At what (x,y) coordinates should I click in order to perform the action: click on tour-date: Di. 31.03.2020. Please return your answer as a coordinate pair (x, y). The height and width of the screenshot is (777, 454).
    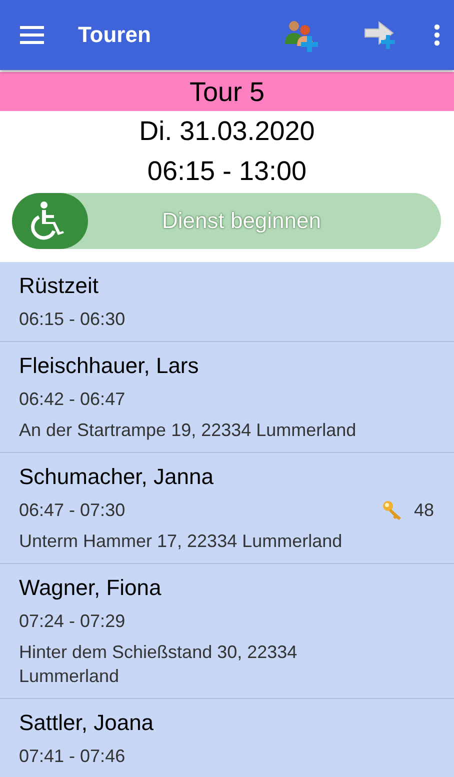
    Looking at the image, I should click on (227, 131).